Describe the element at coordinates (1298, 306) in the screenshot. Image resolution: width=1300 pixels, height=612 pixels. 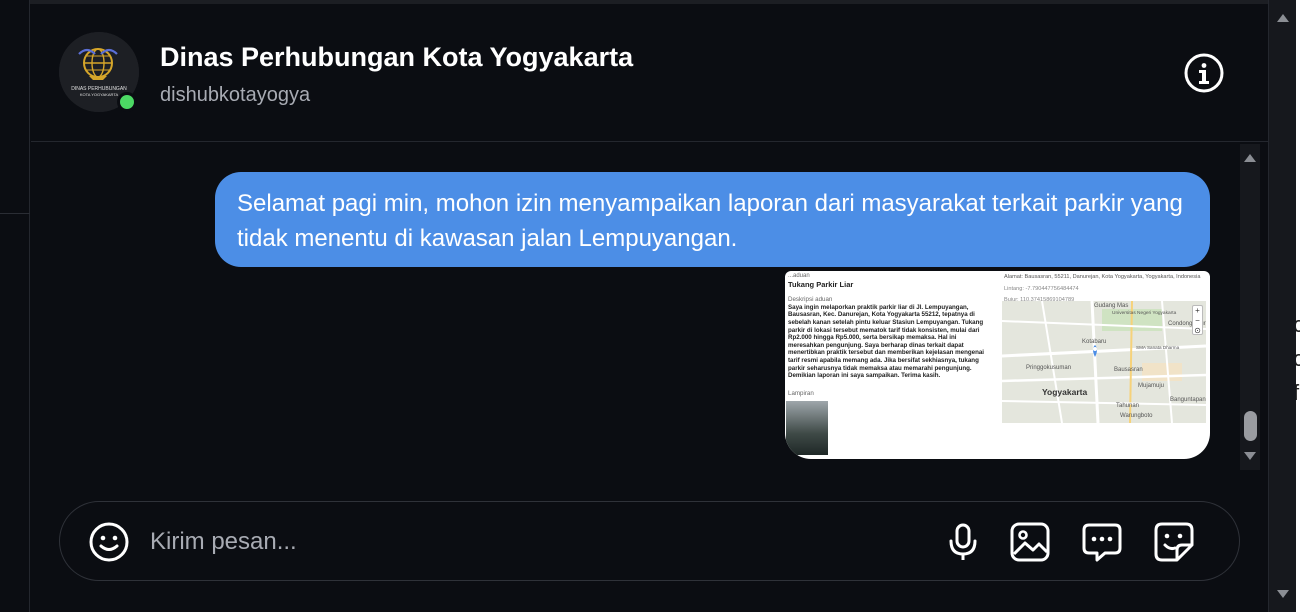
I see `background-window-edge: c c f` at that location.